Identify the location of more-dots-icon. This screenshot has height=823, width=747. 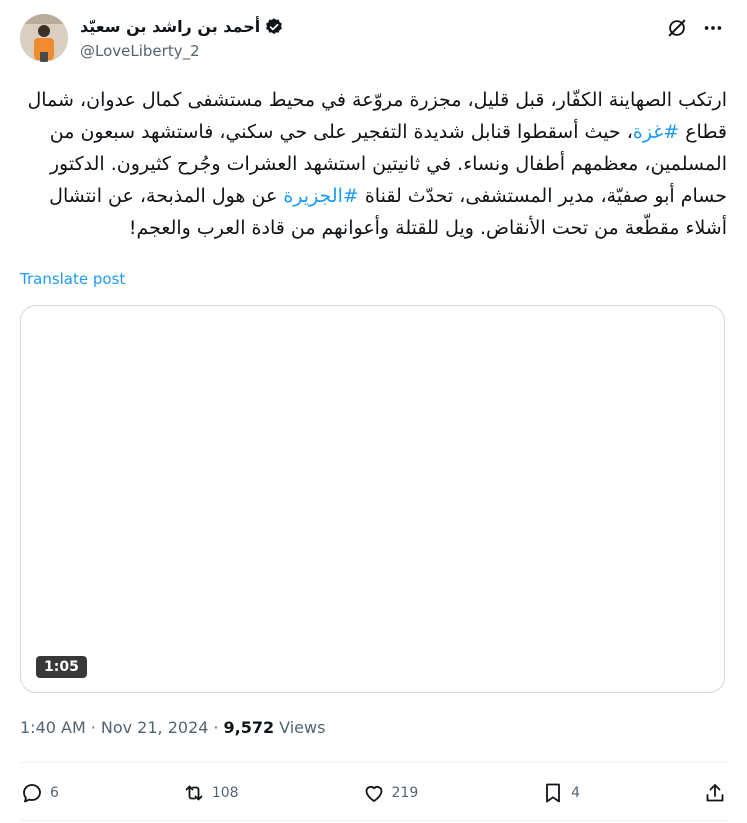
(713, 28).